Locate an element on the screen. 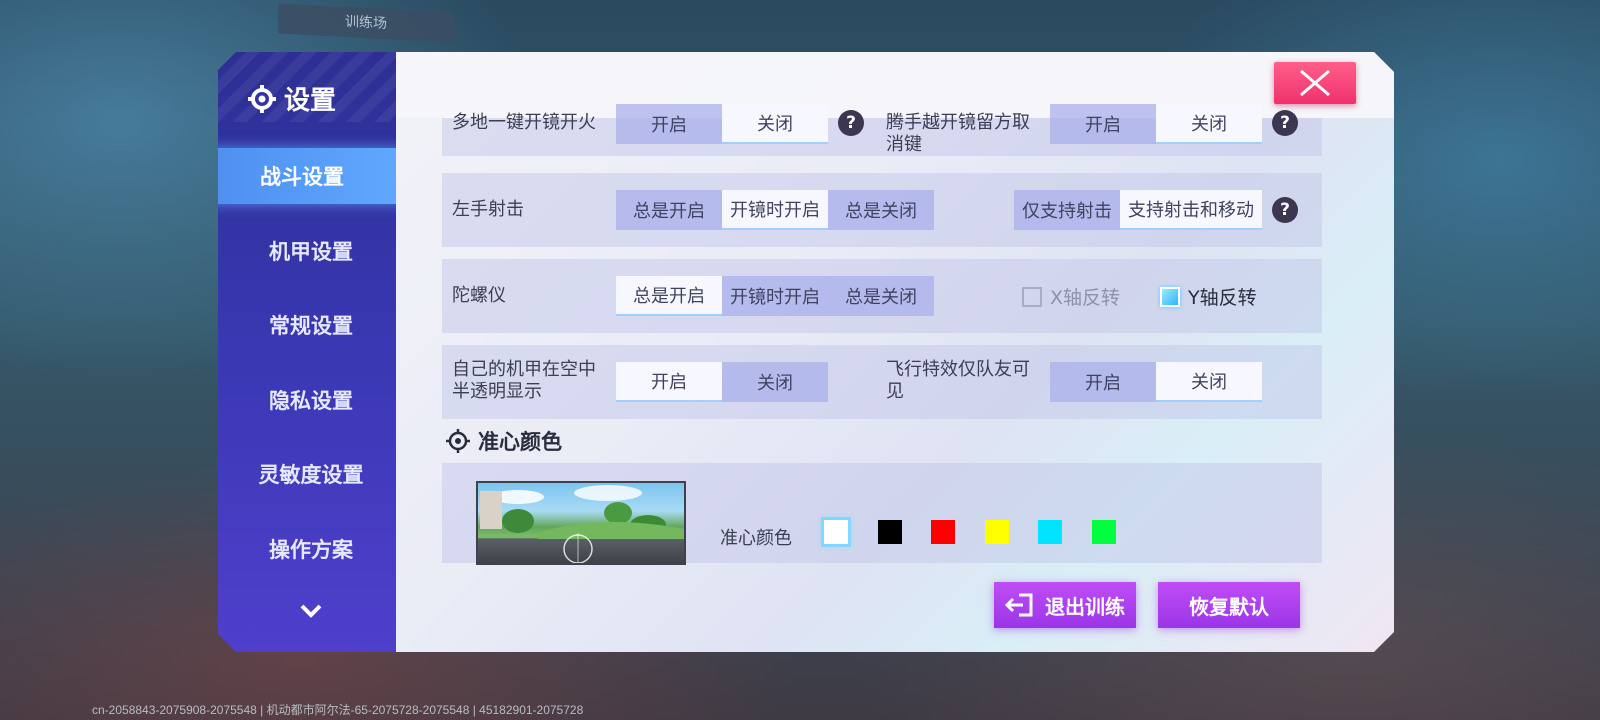  flight-effect-on: 开启 is located at coordinates (1103, 382).